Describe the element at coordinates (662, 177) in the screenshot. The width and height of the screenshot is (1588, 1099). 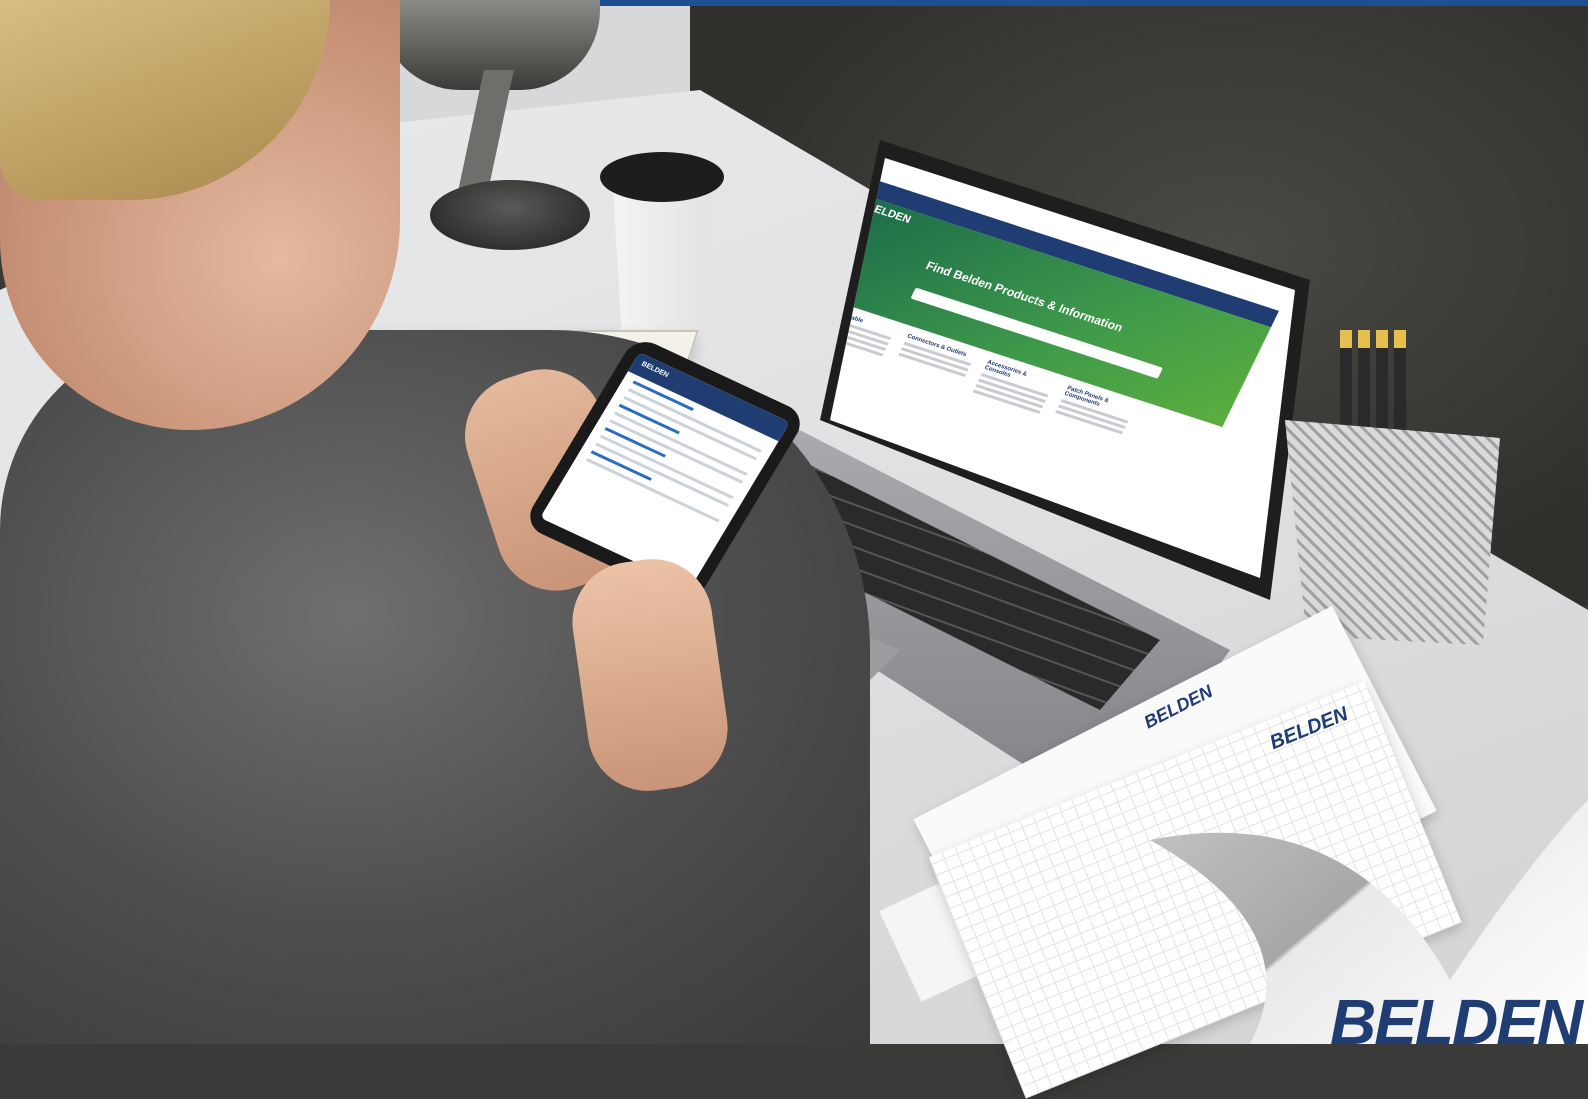
I see `coffee-cup-lid` at that location.